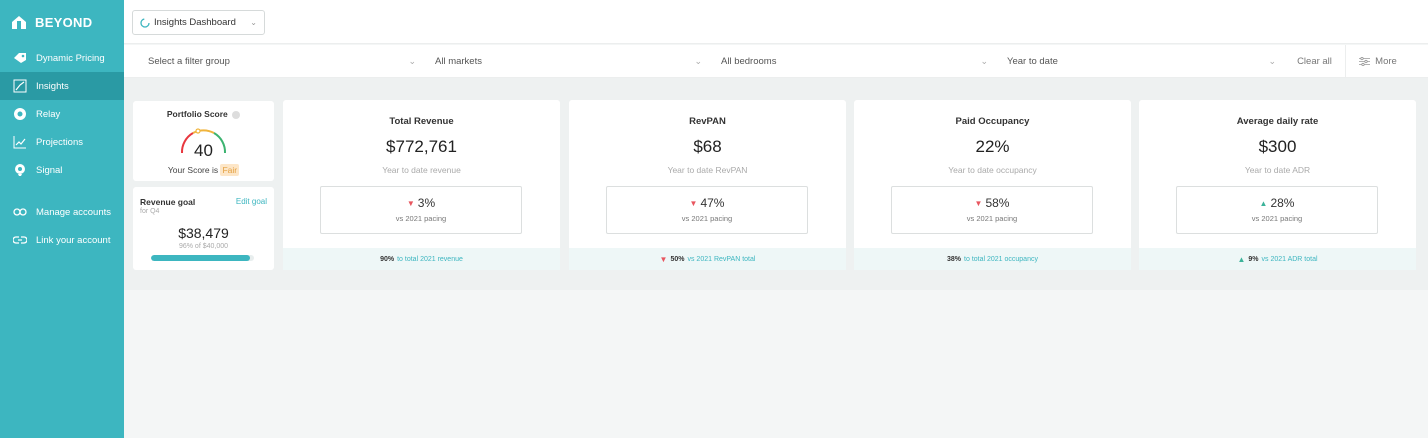 This screenshot has height=438, width=1428. Describe the element at coordinates (20, 58) in the screenshot. I see `tag-icon` at that location.